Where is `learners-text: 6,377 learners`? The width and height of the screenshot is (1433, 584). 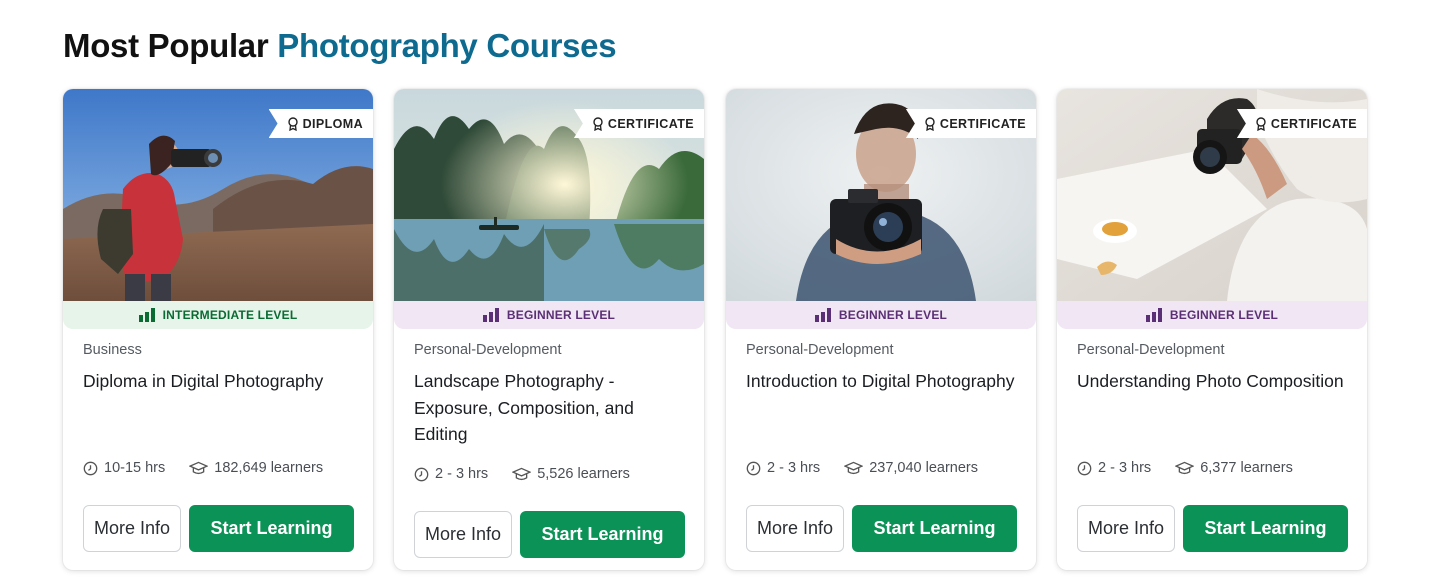
learners-text: 6,377 learners is located at coordinates (1246, 468).